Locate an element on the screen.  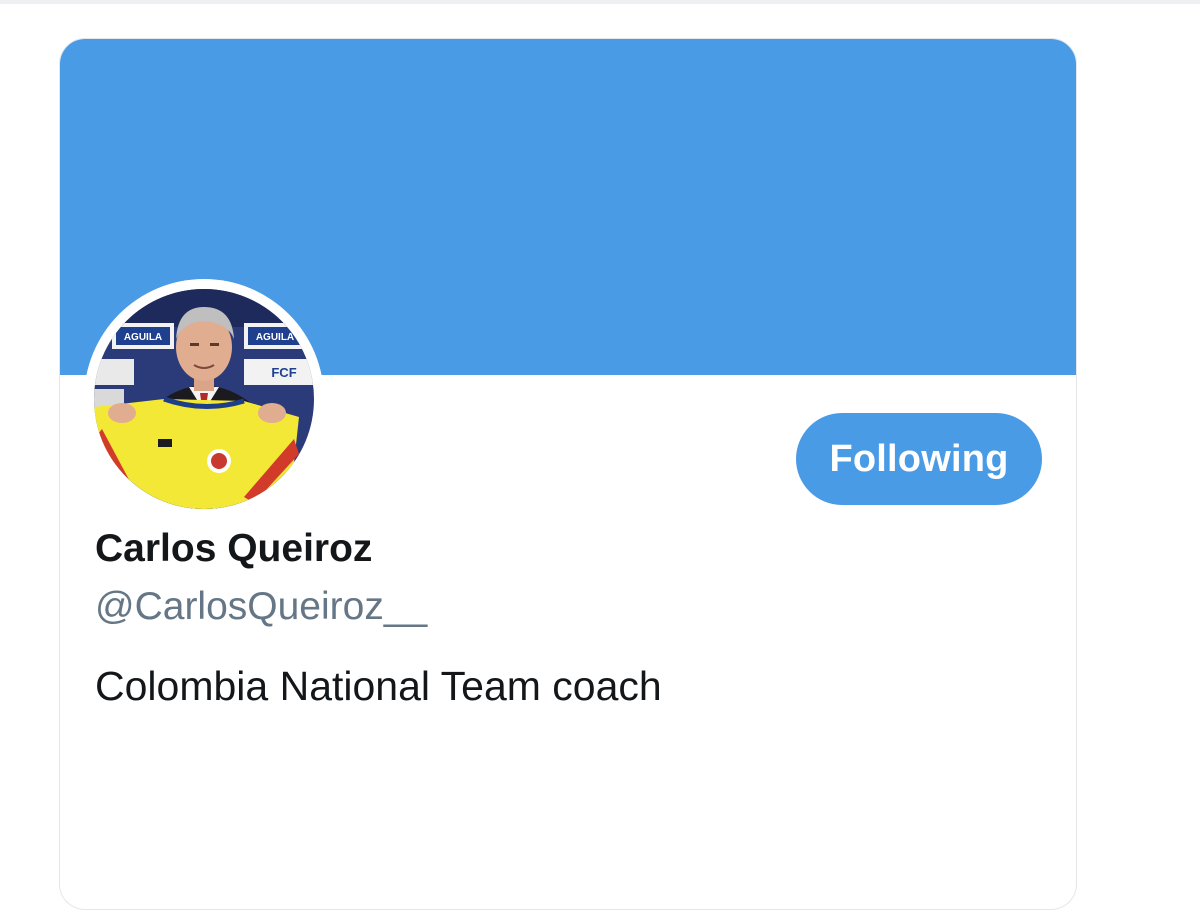
top-divider-strip is located at coordinates (600, 2).